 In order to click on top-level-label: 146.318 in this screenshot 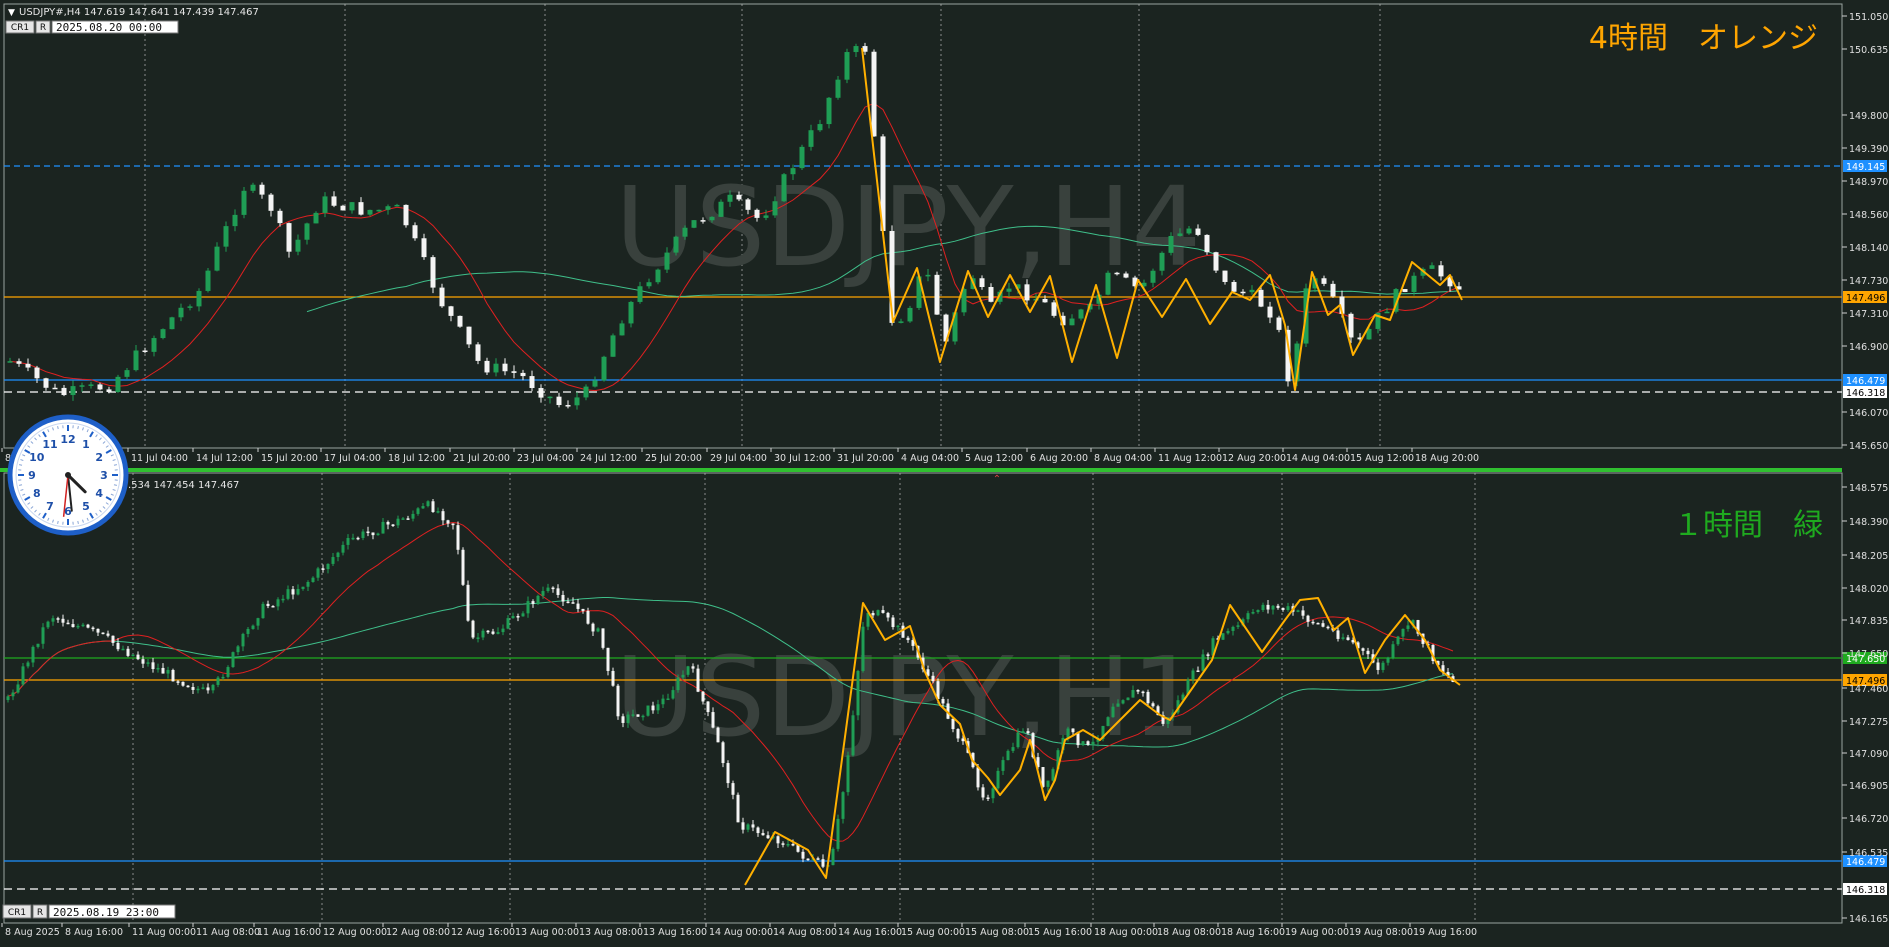, I will do `click(1865, 393)`.